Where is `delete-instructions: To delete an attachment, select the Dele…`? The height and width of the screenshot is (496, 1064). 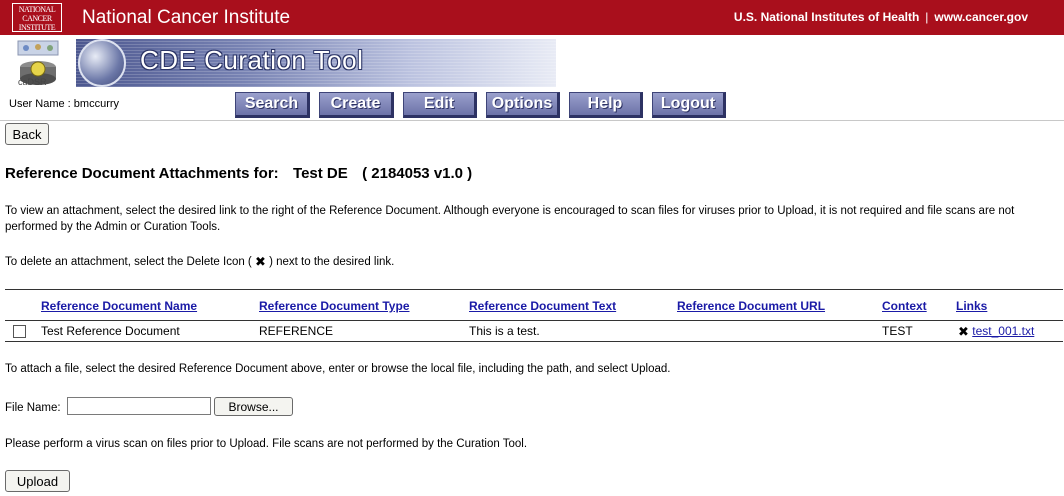
delete-instructions: To delete an attachment, select the Dele… is located at coordinates (534, 262).